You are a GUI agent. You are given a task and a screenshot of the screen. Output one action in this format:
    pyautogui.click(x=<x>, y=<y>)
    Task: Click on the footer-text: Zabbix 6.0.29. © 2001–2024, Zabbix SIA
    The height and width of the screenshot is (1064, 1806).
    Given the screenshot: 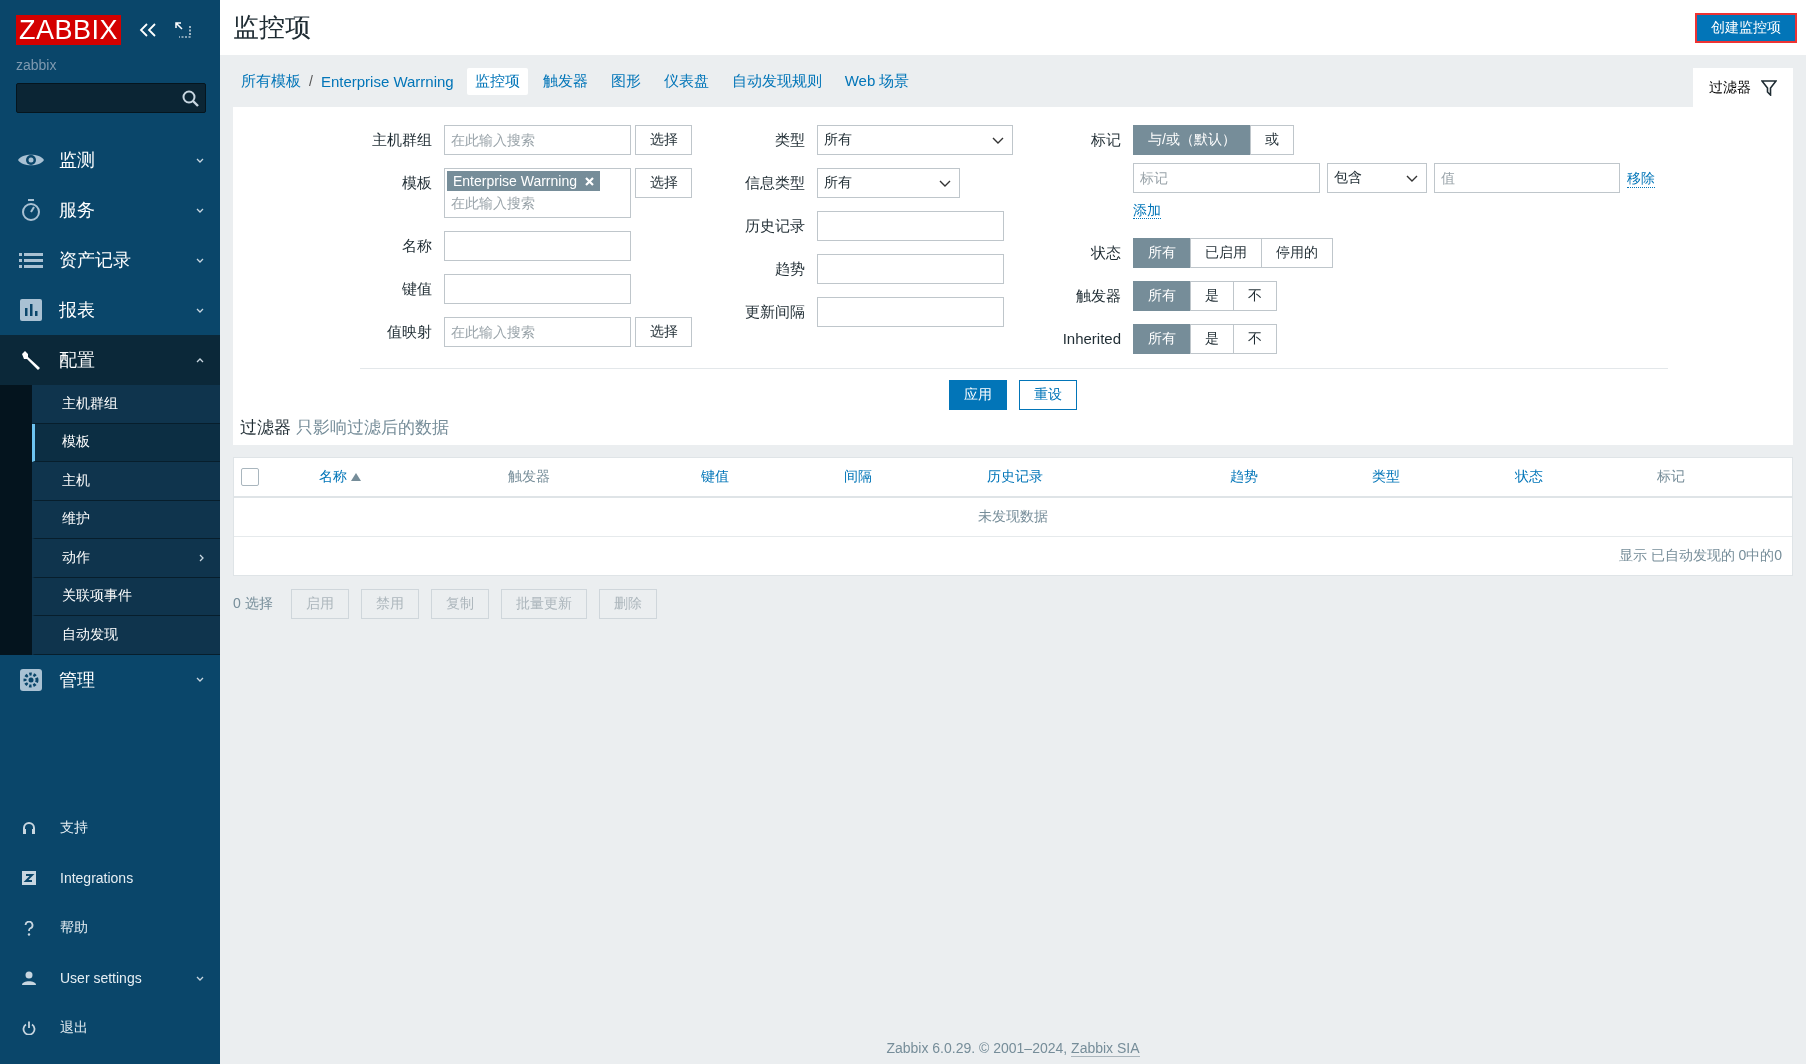 What is the action you would take?
    pyautogui.click(x=1013, y=1049)
    